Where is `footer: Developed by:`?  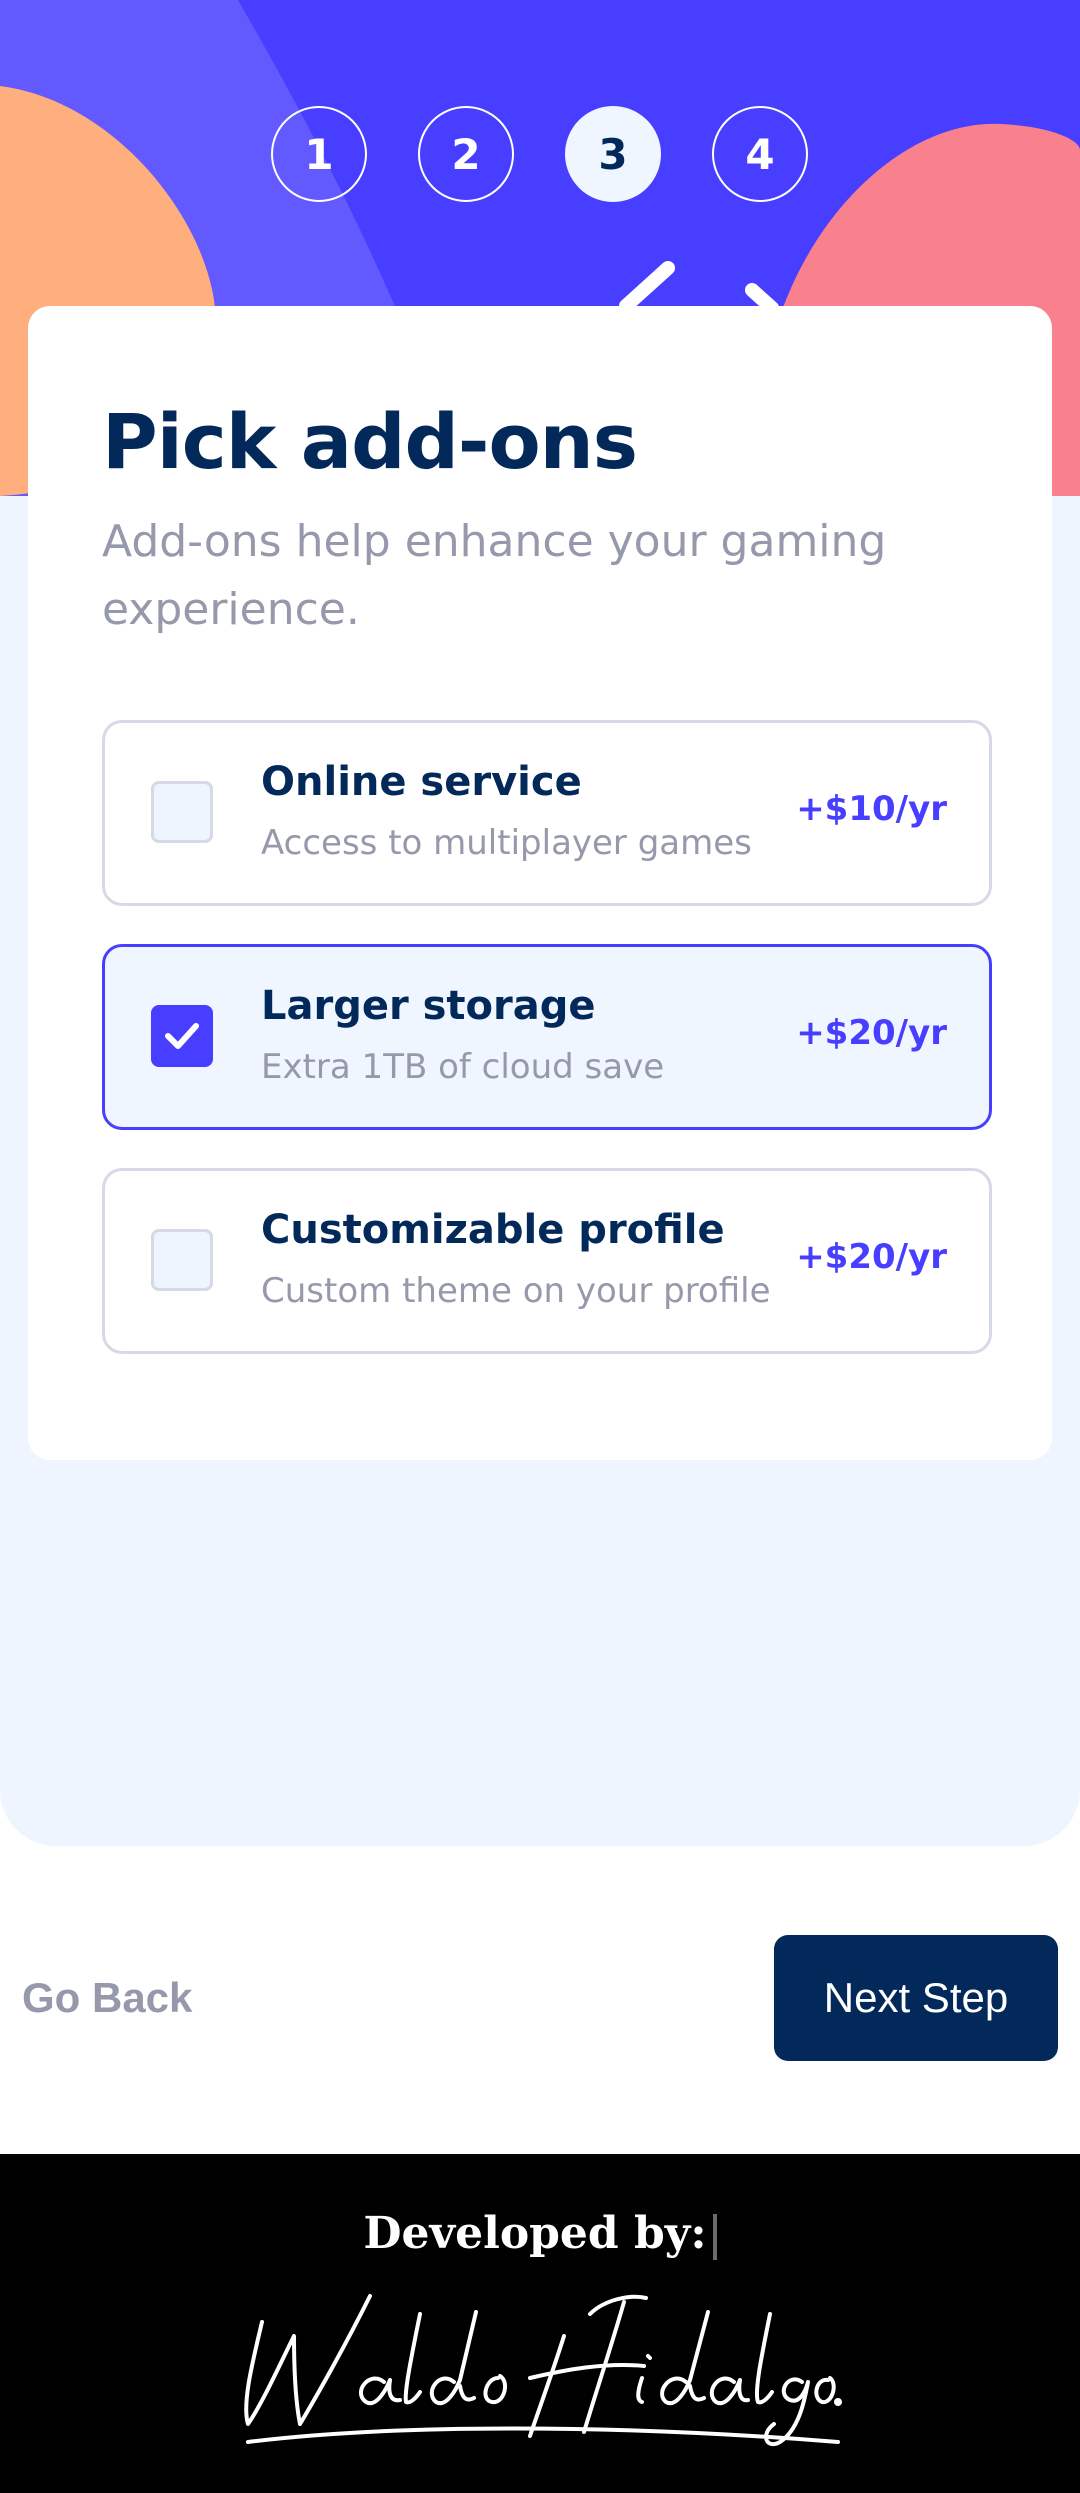
footer: Developed by: is located at coordinates (540, 2323).